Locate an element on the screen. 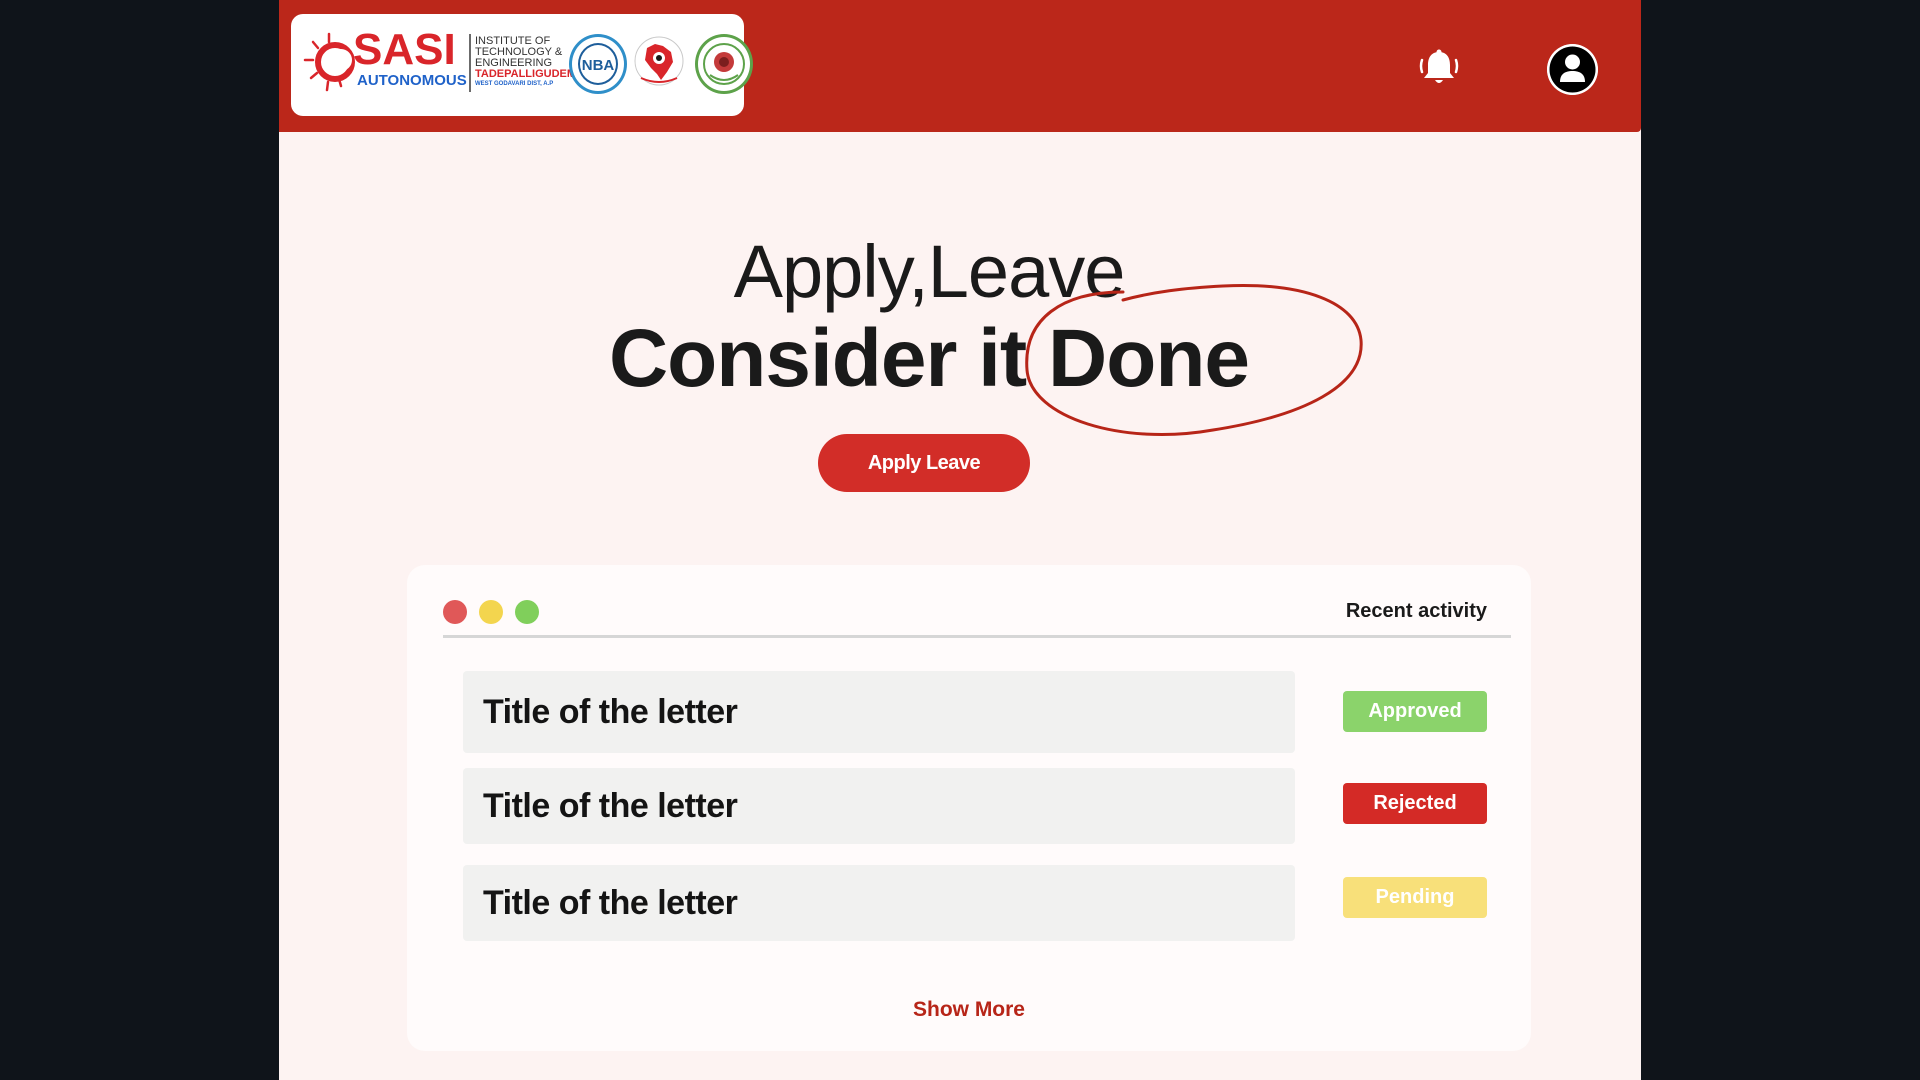 The image size is (1920, 1080). nba-badge-icon: NBA is located at coordinates (598, 64).